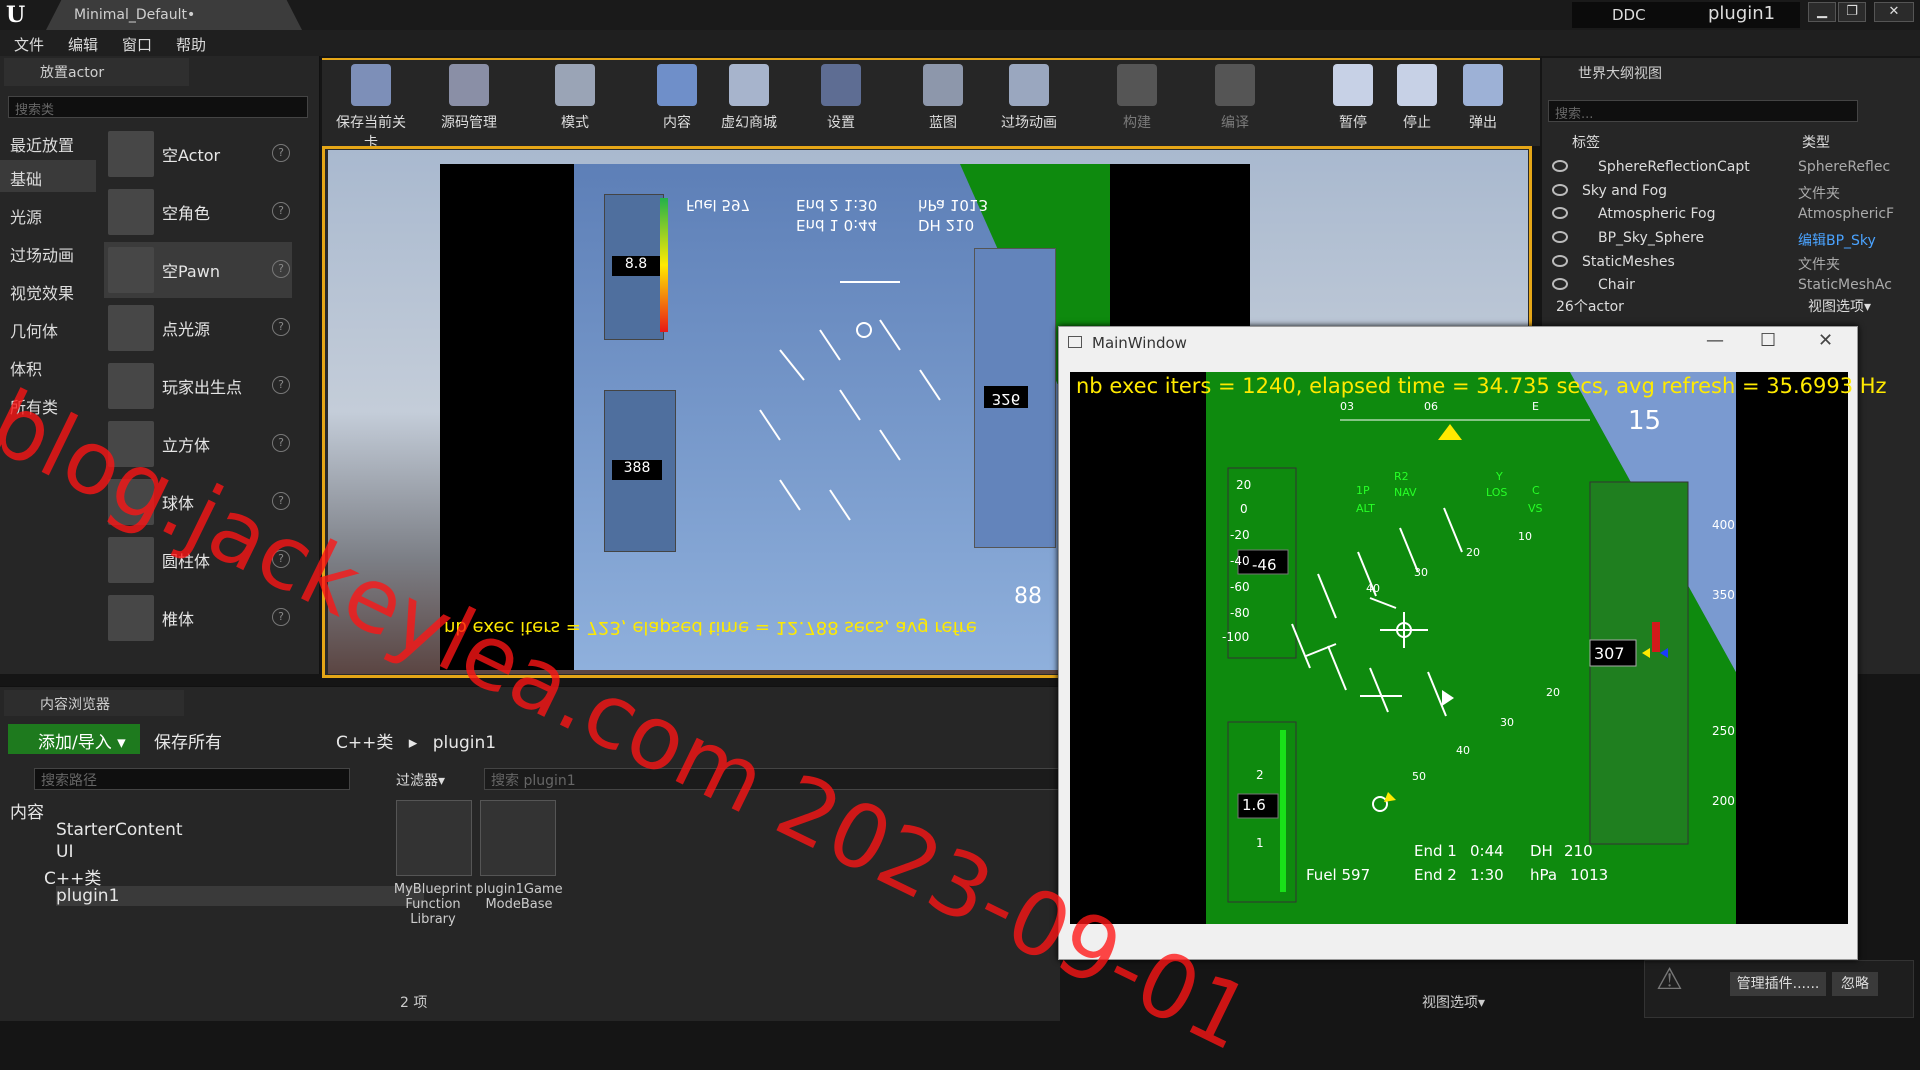  Describe the element at coordinates (1240, 561) in the screenshot. I see `vs-scale-label: -40` at that location.